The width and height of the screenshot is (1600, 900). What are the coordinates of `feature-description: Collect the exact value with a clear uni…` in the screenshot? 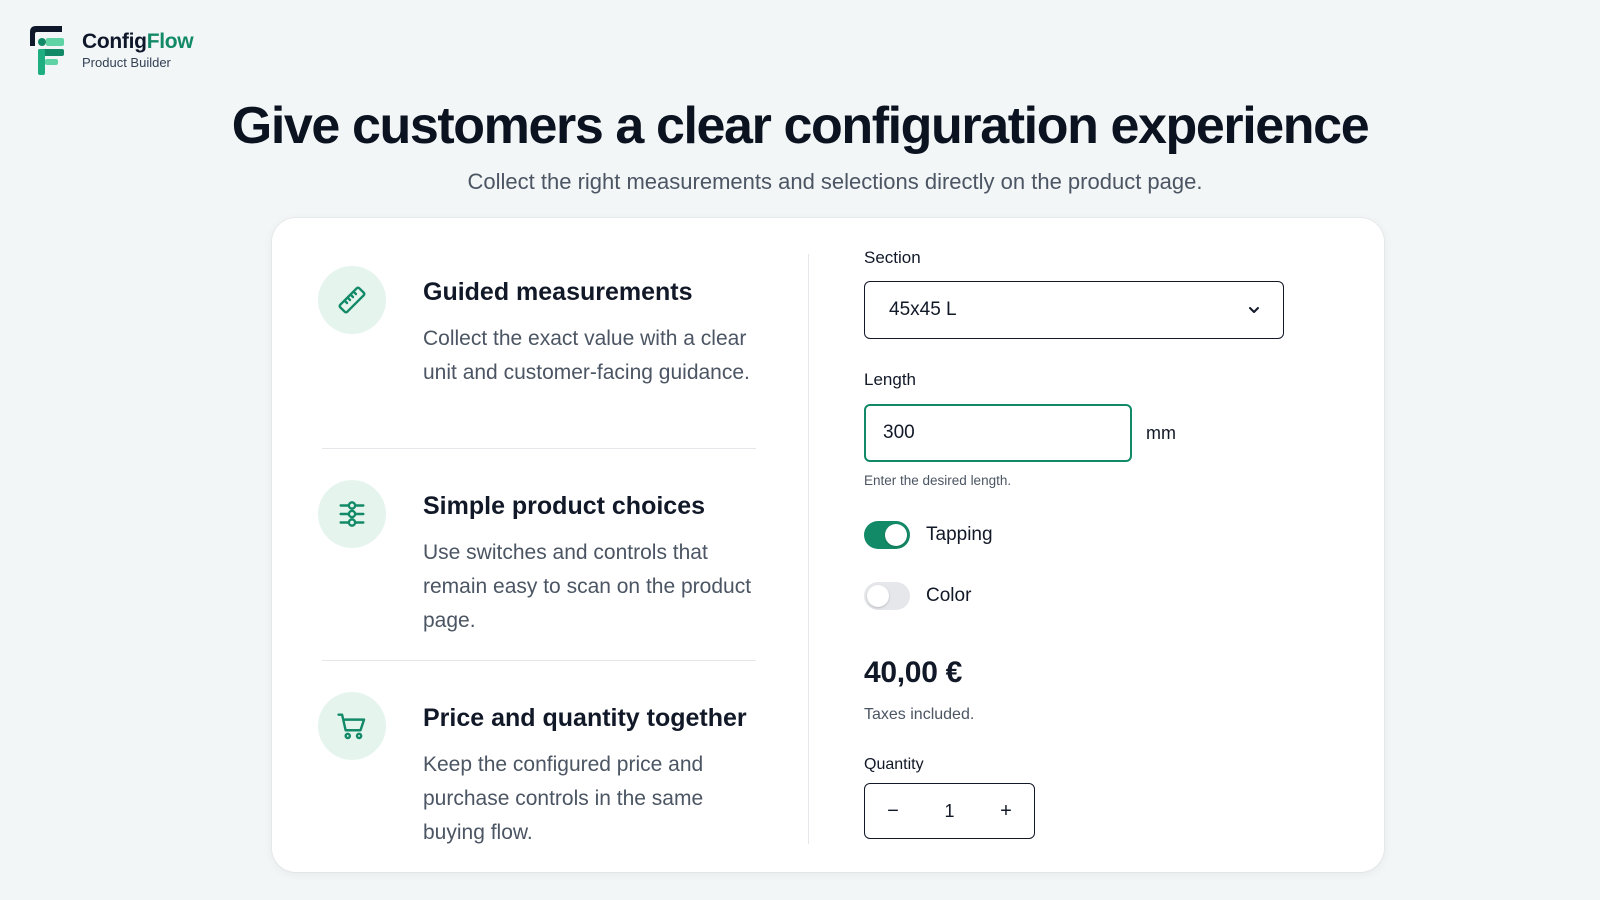 It's located at (586, 355).